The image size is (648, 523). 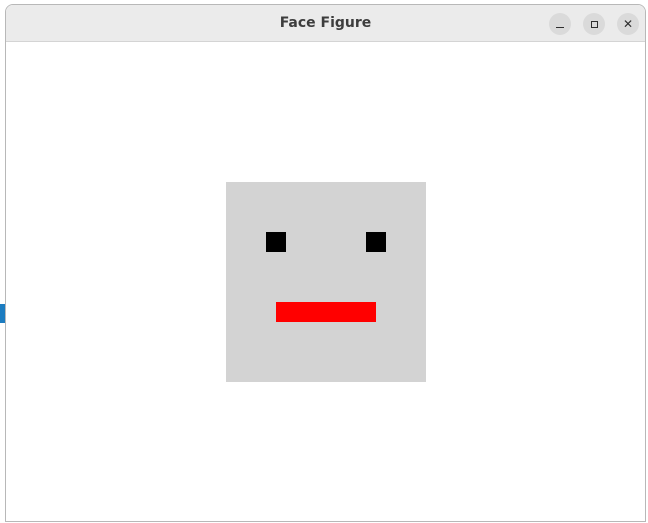 What do you see at coordinates (325, 23) in the screenshot?
I see `title-bar: Face Figure ✕` at bounding box center [325, 23].